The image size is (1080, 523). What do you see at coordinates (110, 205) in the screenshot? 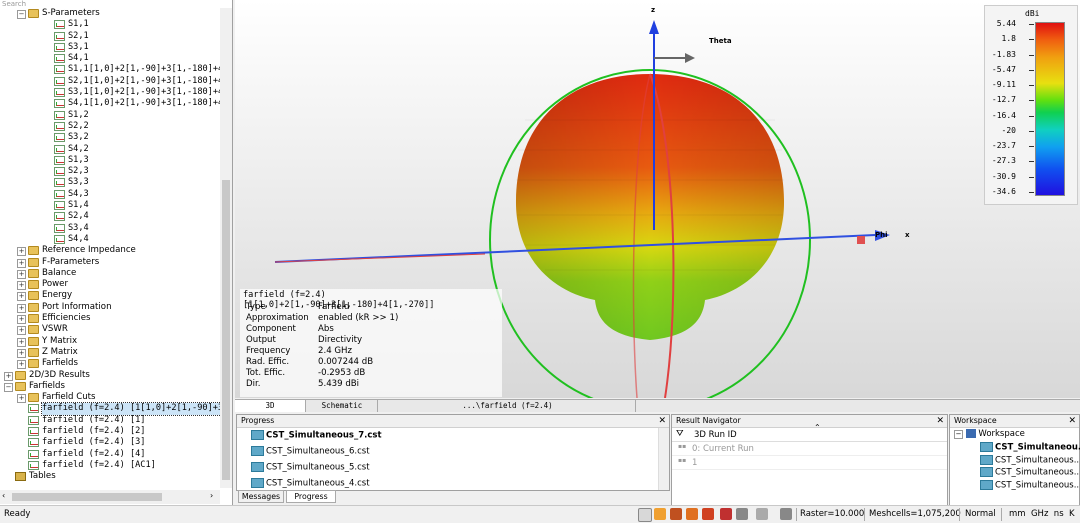
I see `tree-item: S1,4` at bounding box center [110, 205].